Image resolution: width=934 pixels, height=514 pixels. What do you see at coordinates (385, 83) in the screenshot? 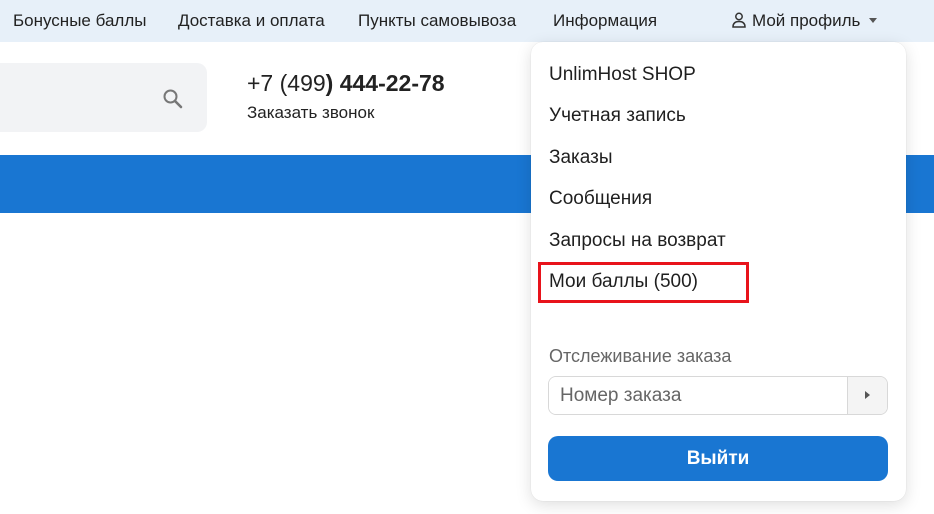
I see `phone-main: ) 444-22-78` at bounding box center [385, 83].